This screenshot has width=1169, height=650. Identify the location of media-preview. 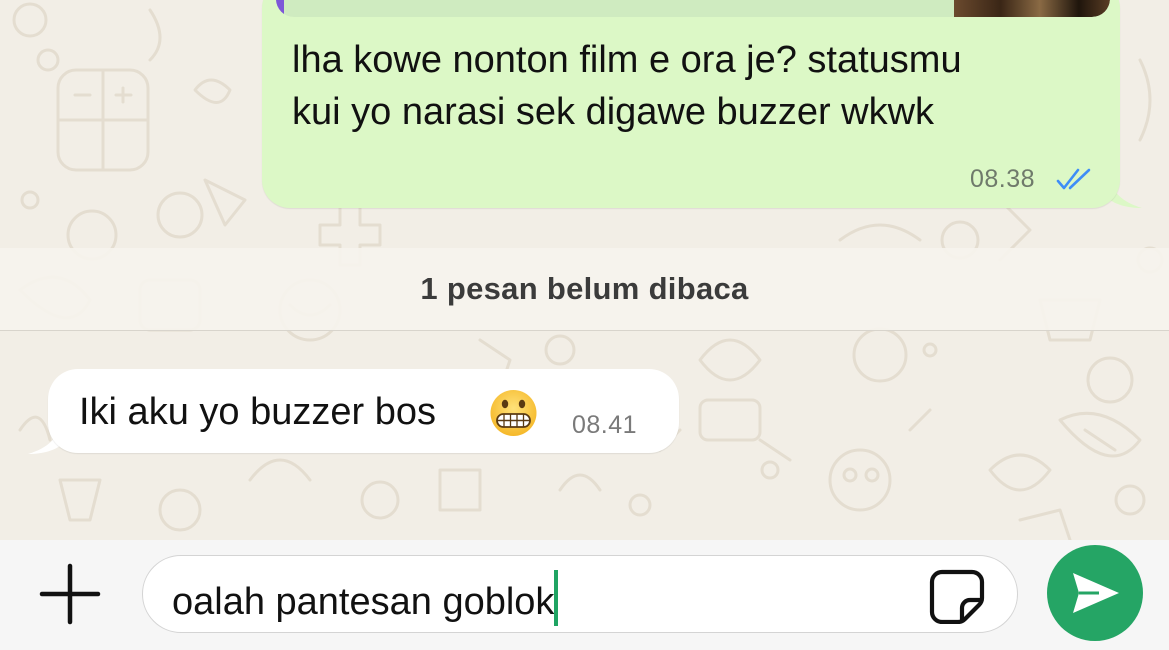
(693, 8).